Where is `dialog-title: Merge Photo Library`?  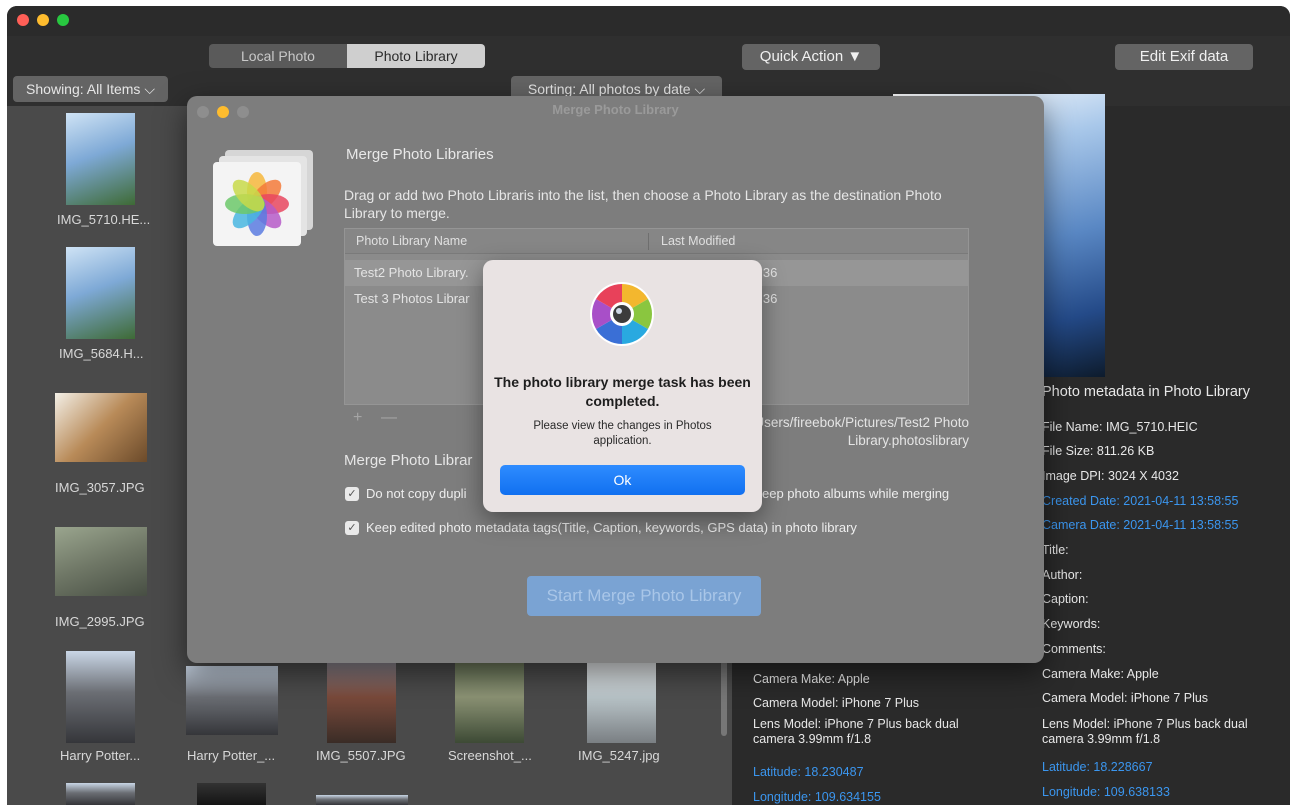 dialog-title: Merge Photo Library is located at coordinates (615, 109).